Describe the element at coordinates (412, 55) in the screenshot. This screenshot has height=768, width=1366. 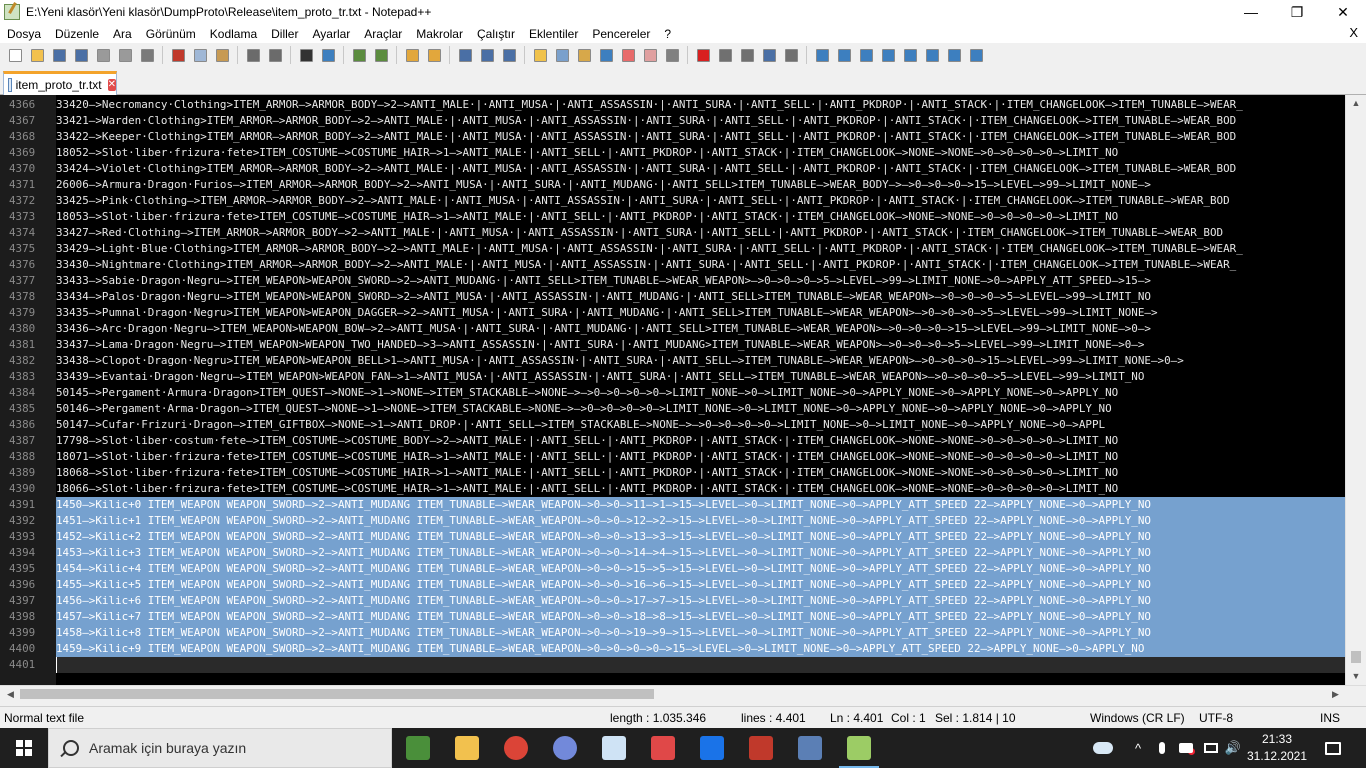
I see `sync-vertical-icon` at that location.